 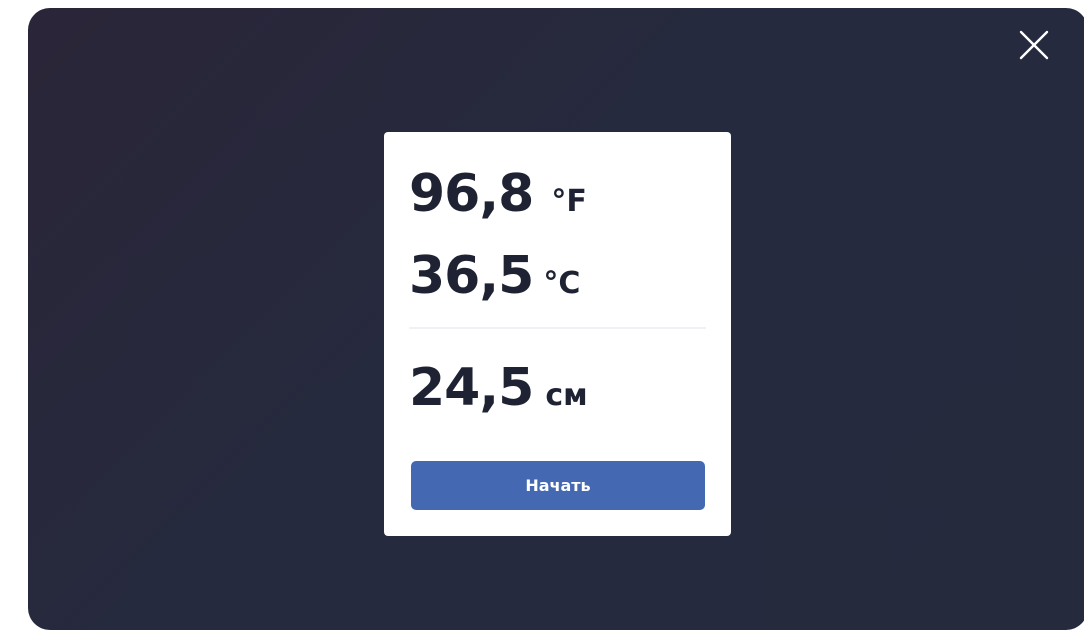 I want to click on celsius-unit: °C, so click(x=562, y=283).